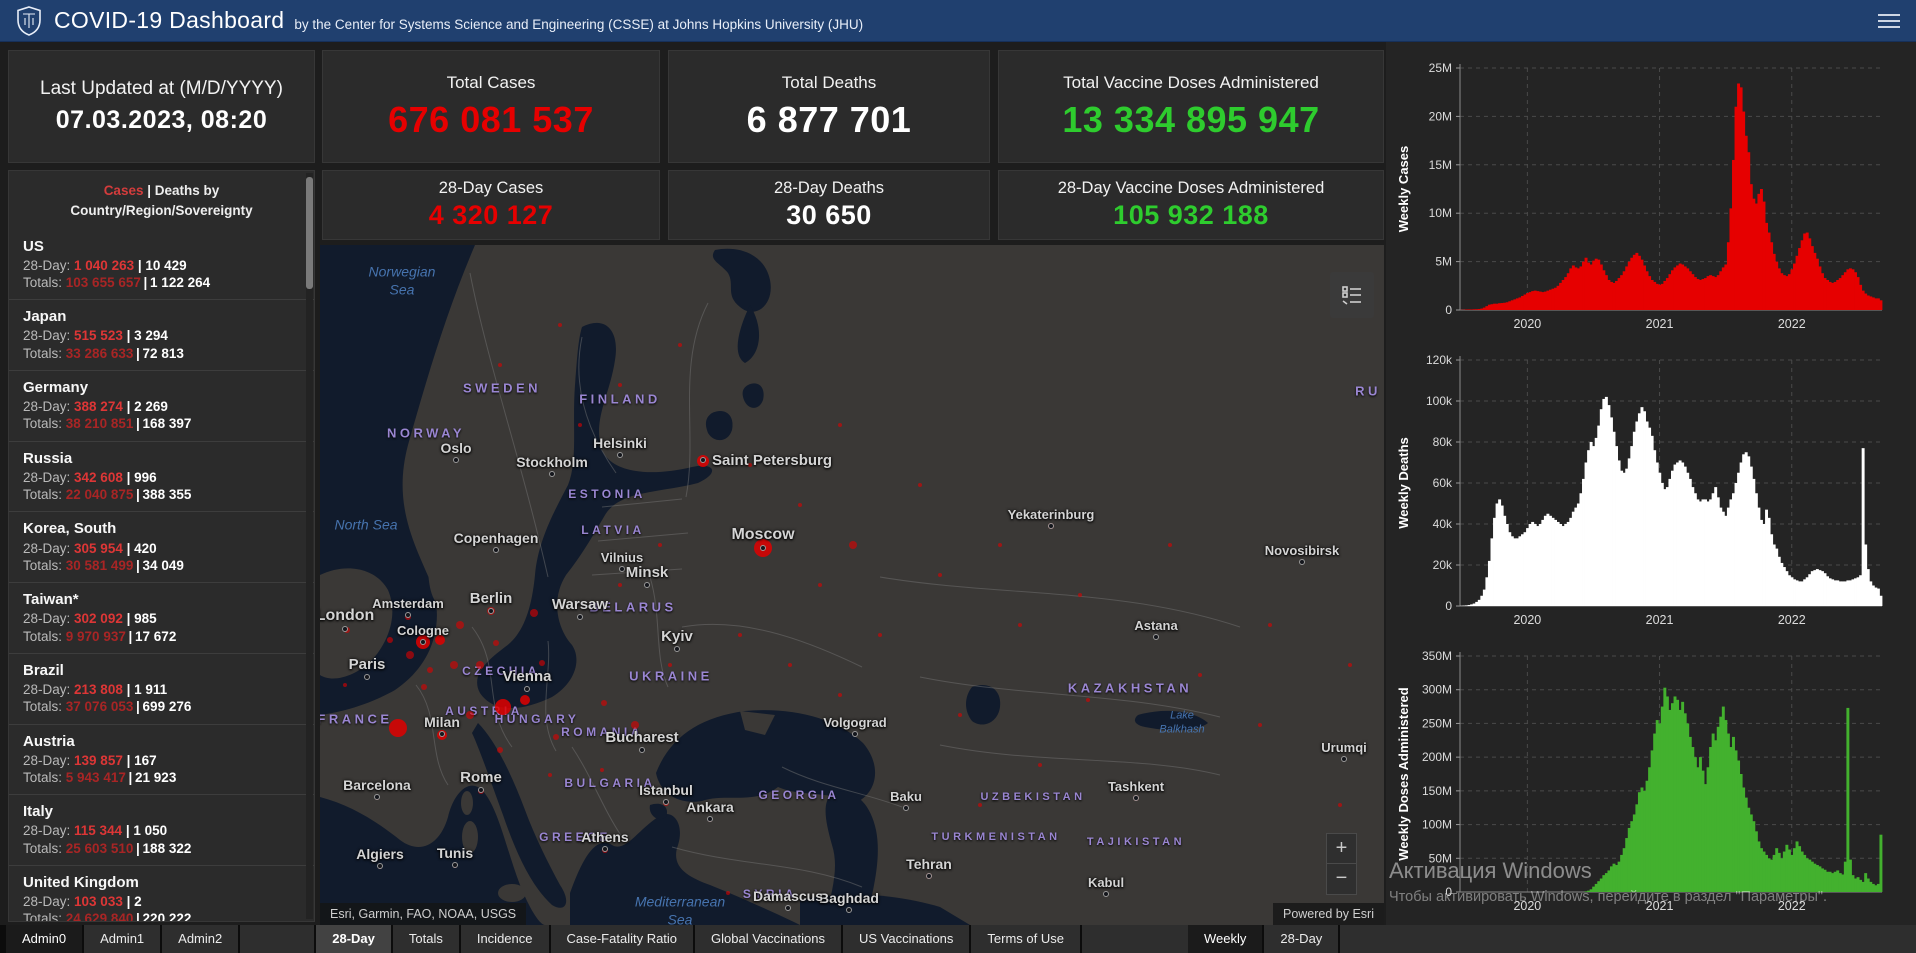 The height and width of the screenshot is (953, 1916). What do you see at coordinates (309, 233) in the screenshot?
I see `scrollbar-thumb` at bounding box center [309, 233].